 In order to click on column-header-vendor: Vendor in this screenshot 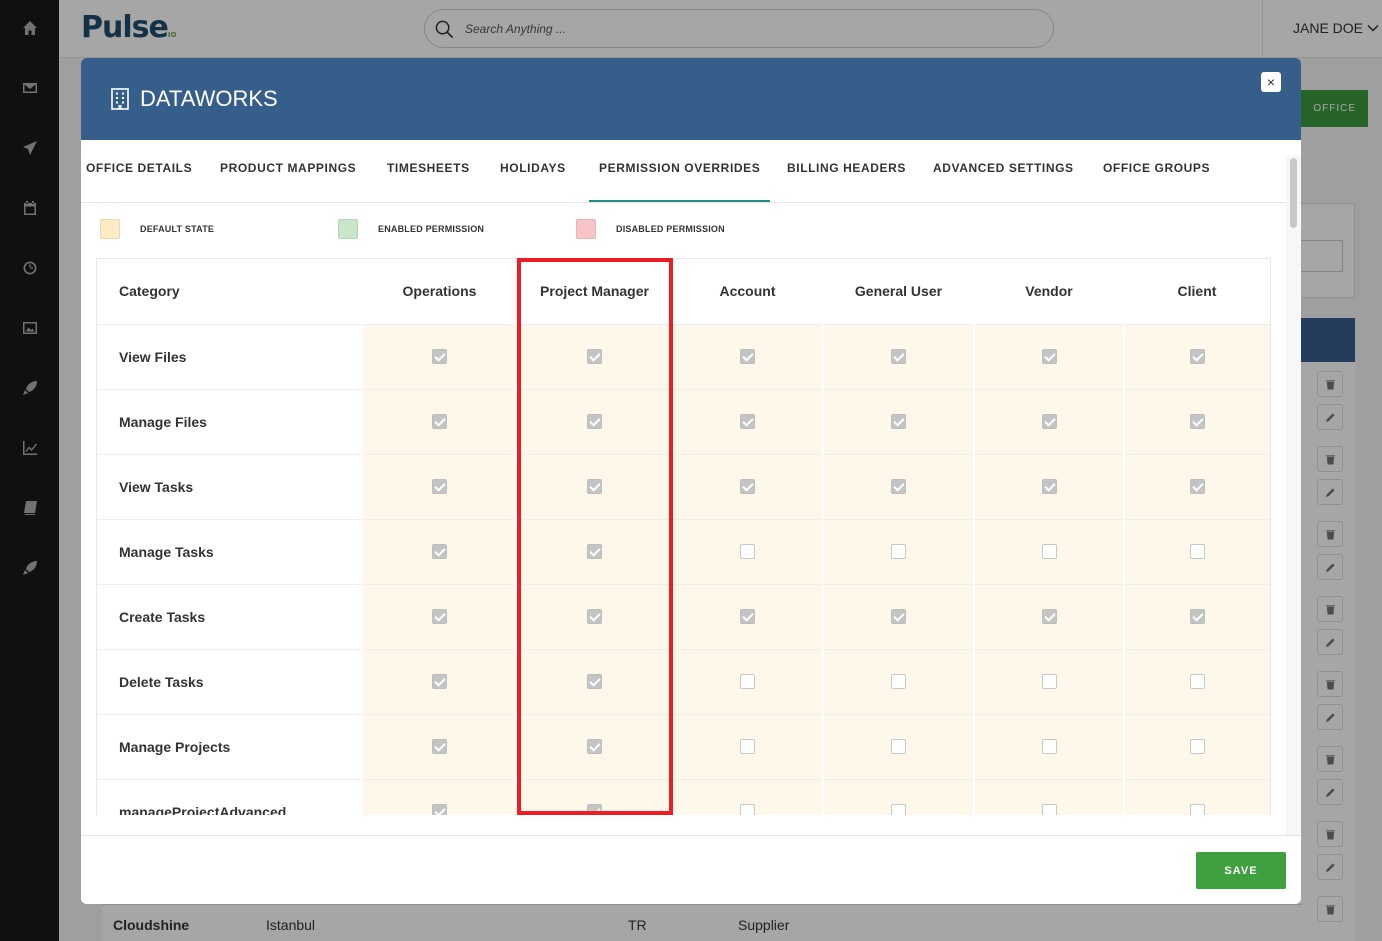, I will do `click(1049, 292)`.